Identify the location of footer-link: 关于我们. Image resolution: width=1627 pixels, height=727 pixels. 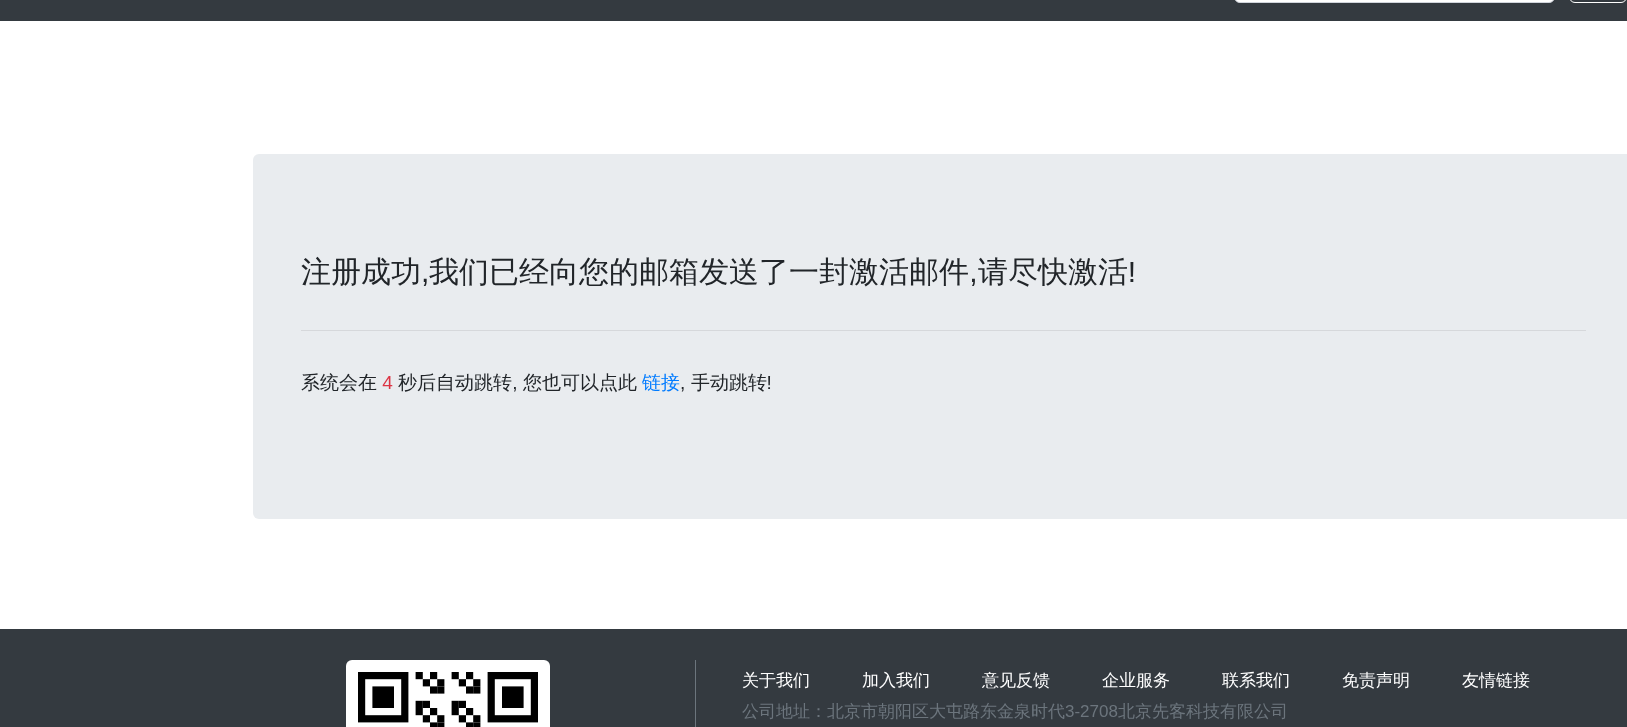
(776, 681).